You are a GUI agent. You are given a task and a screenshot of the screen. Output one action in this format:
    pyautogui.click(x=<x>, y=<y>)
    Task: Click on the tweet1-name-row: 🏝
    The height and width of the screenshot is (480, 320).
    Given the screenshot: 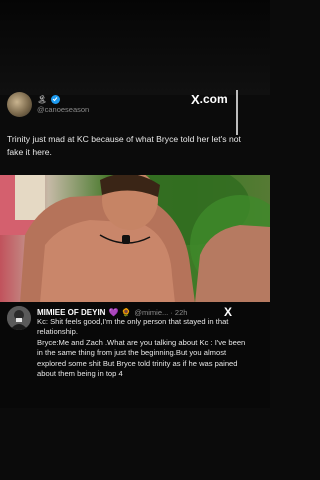 What is the action you would take?
    pyautogui.click(x=48, y=99)
    